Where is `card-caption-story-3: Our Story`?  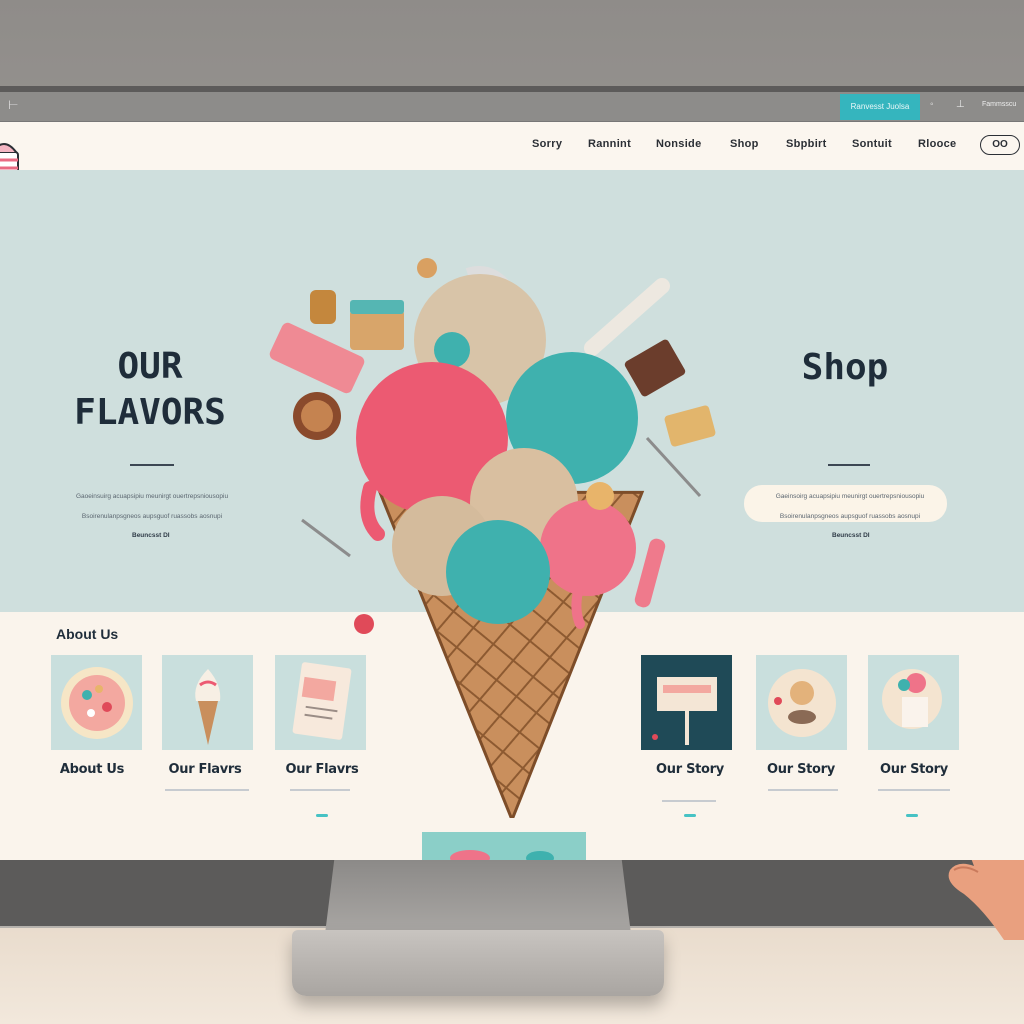
card-caption-story-3: Our Story is located at coordinates (914, 769).